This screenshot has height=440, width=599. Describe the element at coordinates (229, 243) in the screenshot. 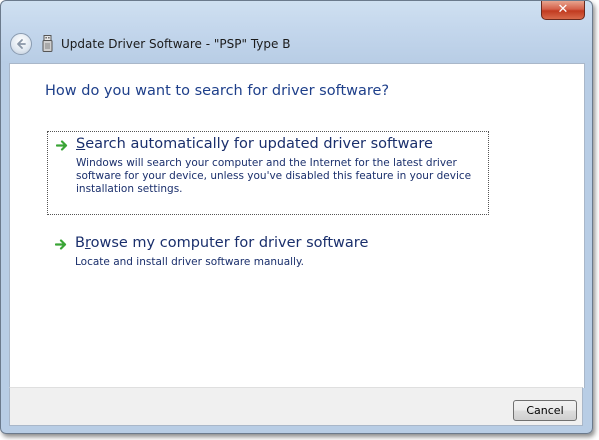

I see `title-text: owse my computer for driver software` at that location.